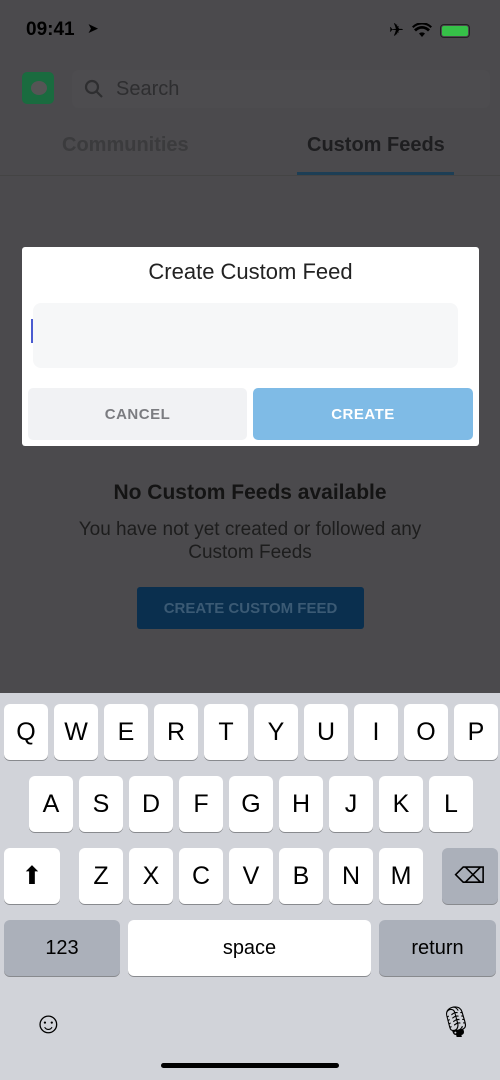 This screenshot has width=500, height=1080. What do you see at coordinates (351, 876) in the screenshot?
I see `key-n: N` at bounding box center [351, 876].